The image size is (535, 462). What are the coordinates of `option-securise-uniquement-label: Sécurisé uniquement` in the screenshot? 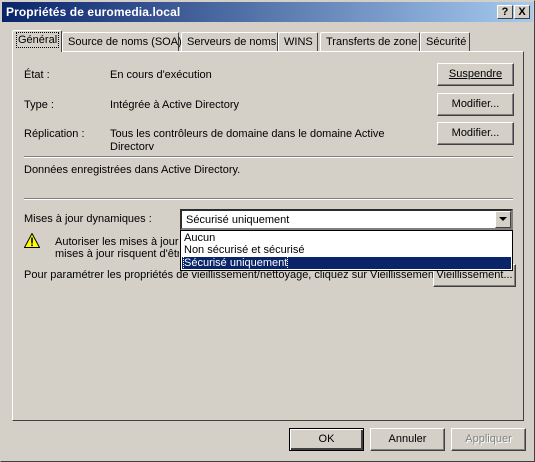 It's located at (235, 263).